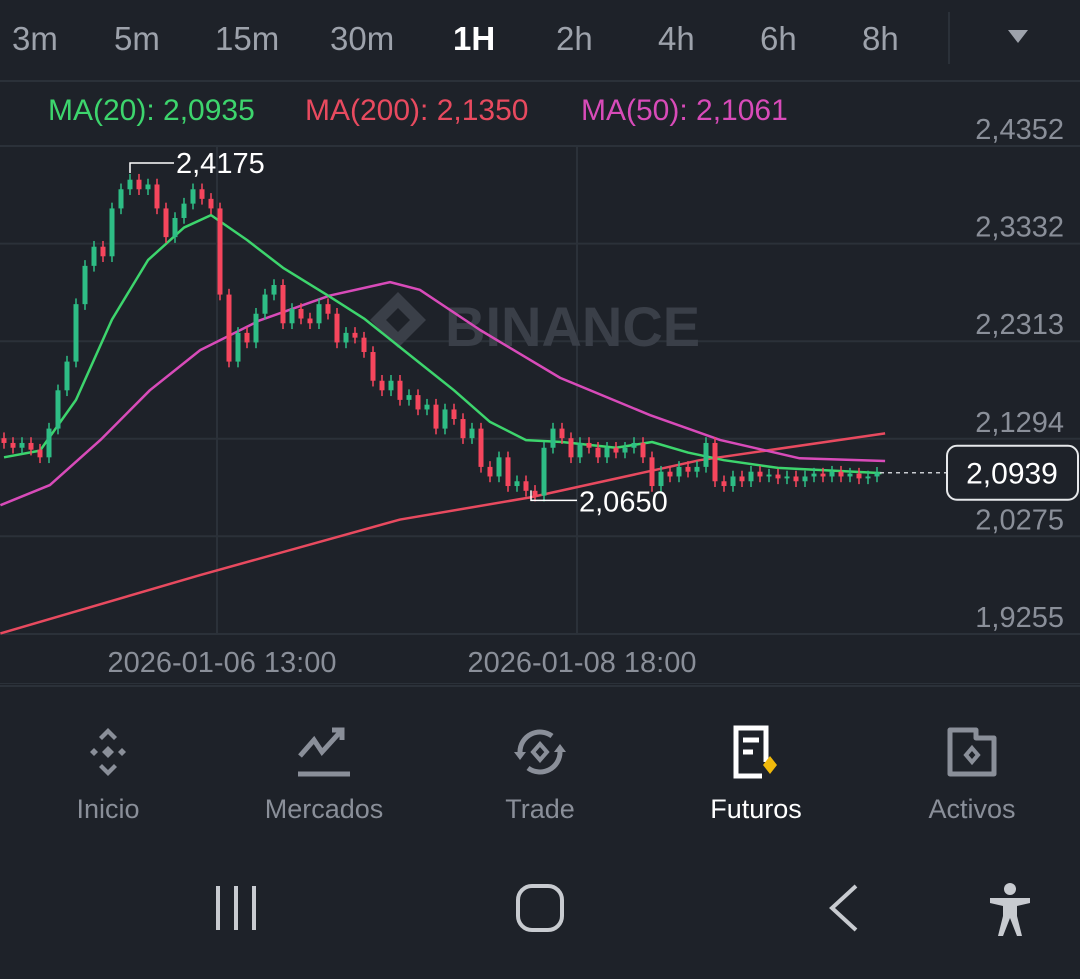  What do you see at coordinates (623, 502) in the screenshot?
I see `low-price-label: 2,0650` at bounding box center [623, 502].